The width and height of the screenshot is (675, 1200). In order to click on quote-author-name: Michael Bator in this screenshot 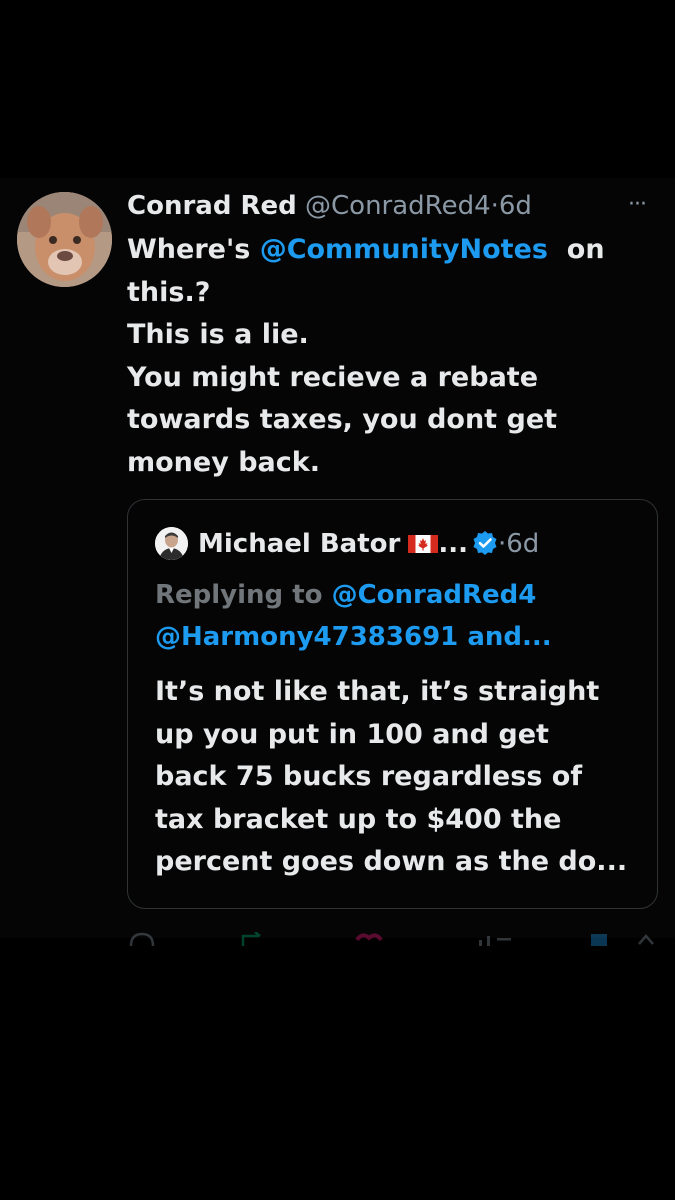, I will do `click(299, 544)`.